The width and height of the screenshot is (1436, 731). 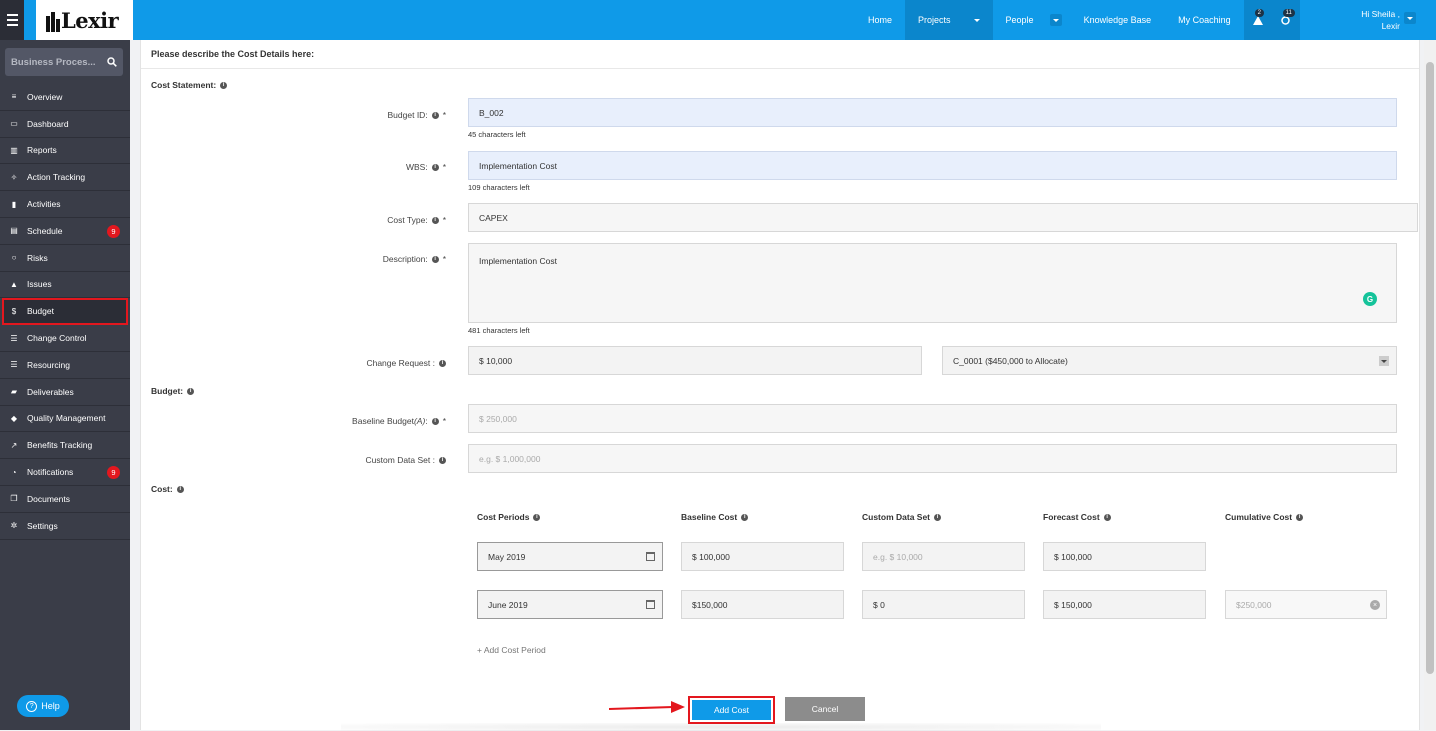 I want to click on nav-people: People, so click(x=1030, y=20).